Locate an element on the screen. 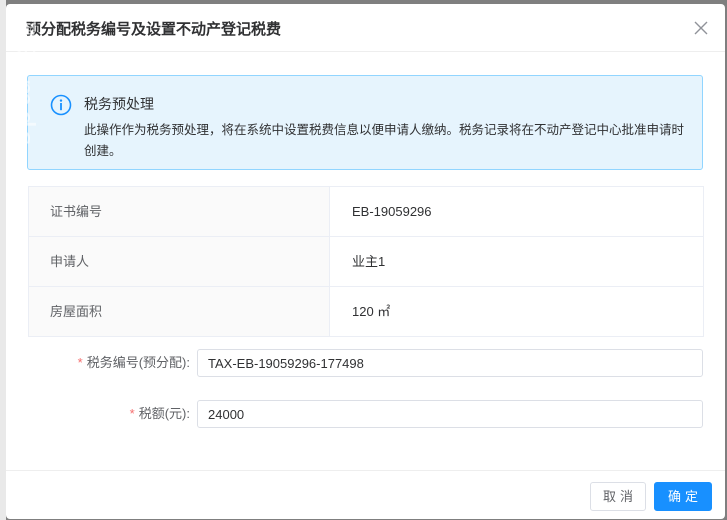 The image size is (727, 520). table-row: 房屋面积 120 ㎡ is located at coordinates (366, 312).